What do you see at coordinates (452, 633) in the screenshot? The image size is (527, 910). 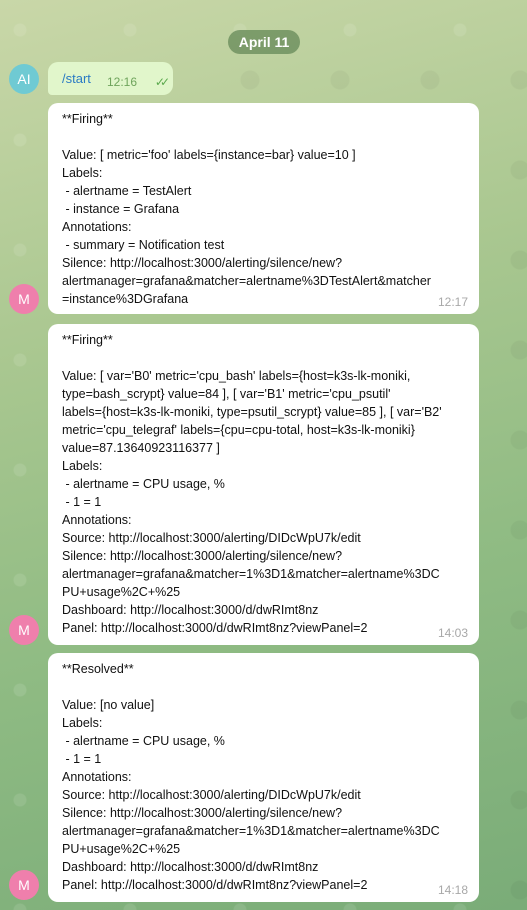 I see `message-time: 14:03` at bounding box center [452, 633].